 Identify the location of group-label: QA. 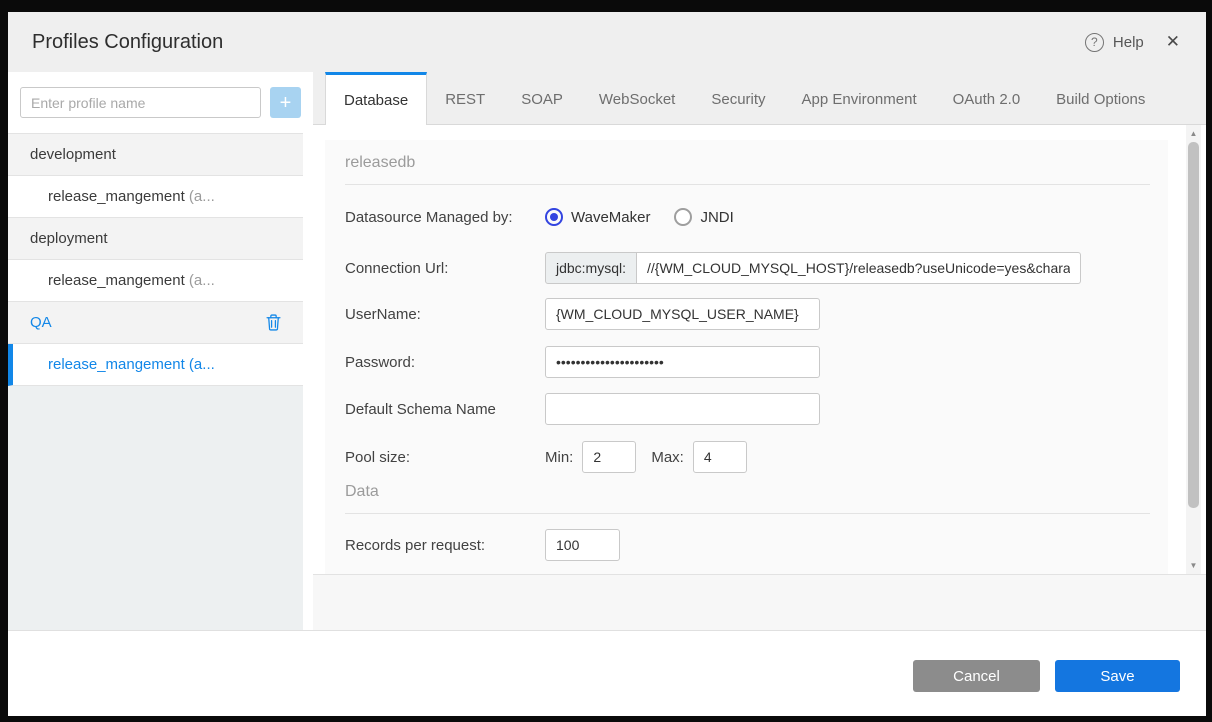
(41, 322).